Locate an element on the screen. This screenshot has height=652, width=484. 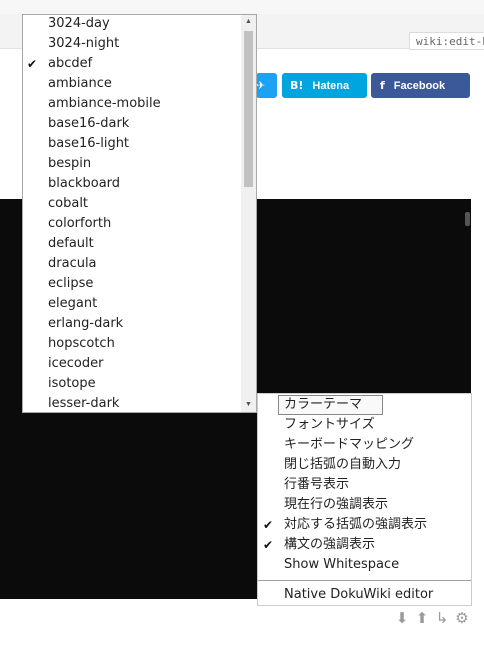
menu-item-line-numbers: 行番号表示 is located at coordinates (364, 485).